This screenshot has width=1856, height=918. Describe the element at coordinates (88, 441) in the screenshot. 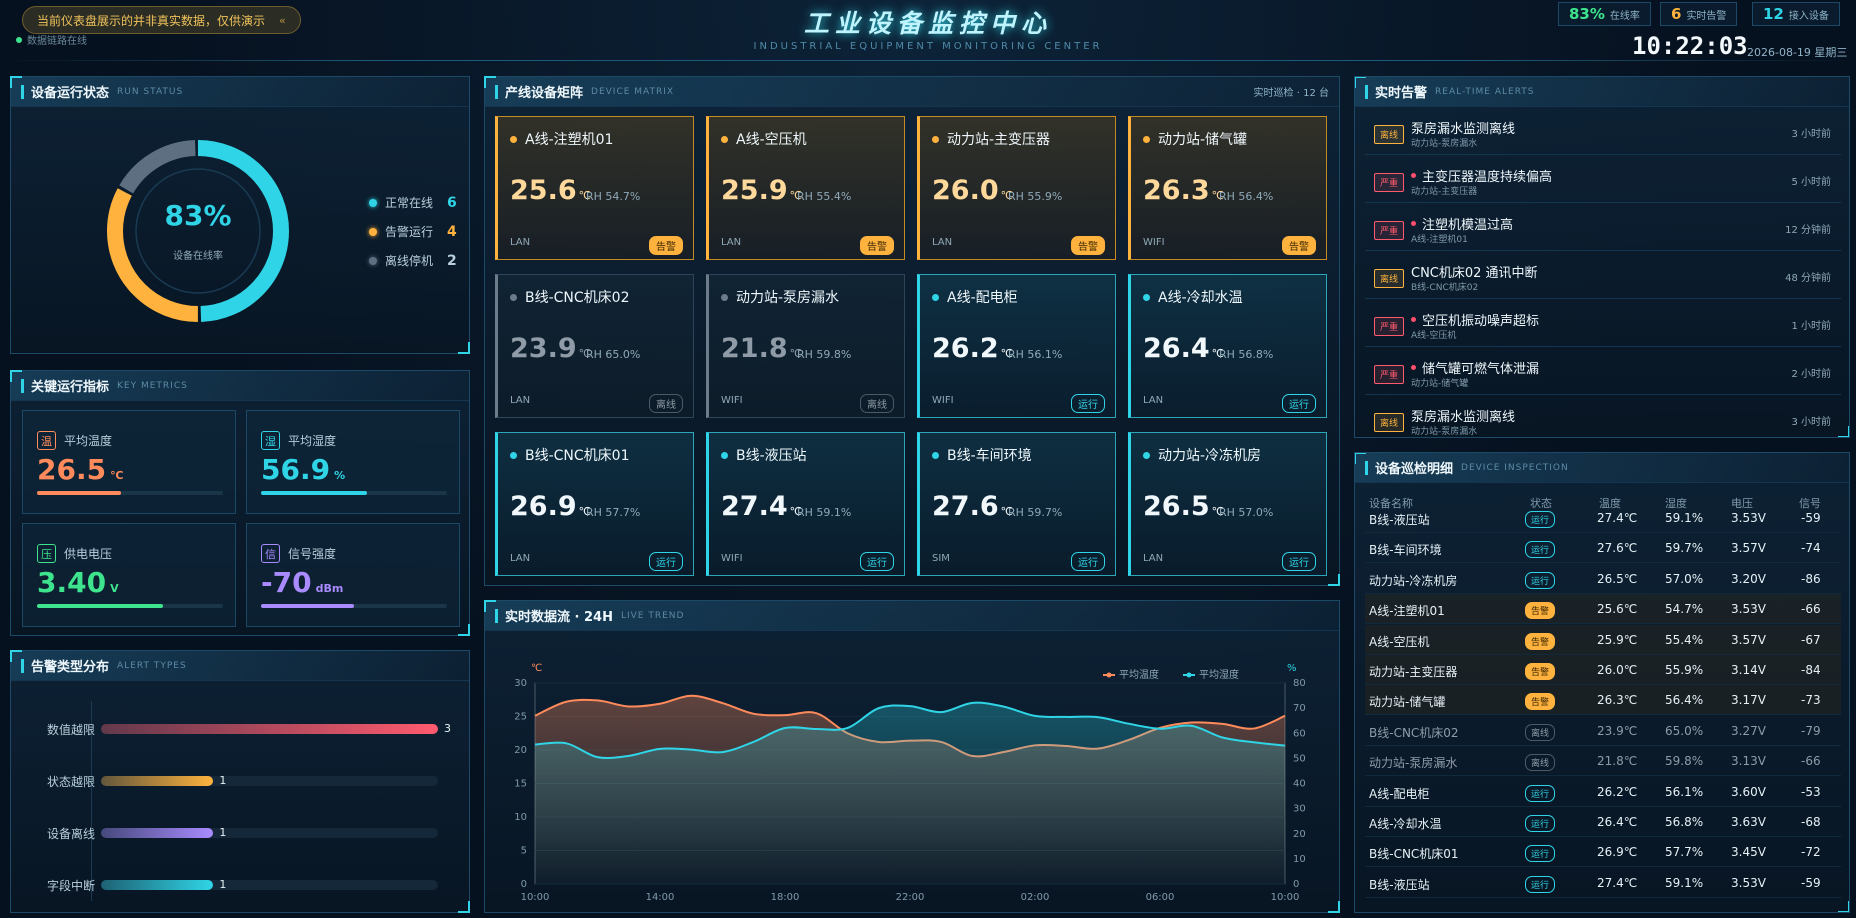

I see `metric-label: 平均温度` at that location.